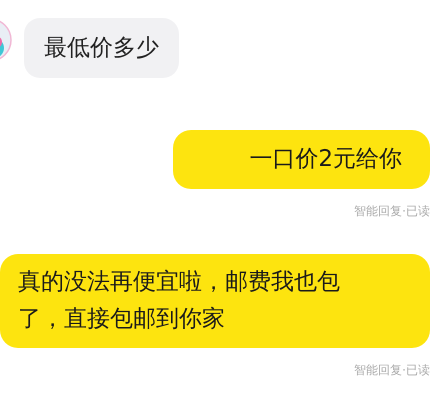 Image resolution: width=444 pixels, height=401 pixels. Describe the element at coordinates (6, 40) in the screenshot. I see `avatar-icon` at that location.